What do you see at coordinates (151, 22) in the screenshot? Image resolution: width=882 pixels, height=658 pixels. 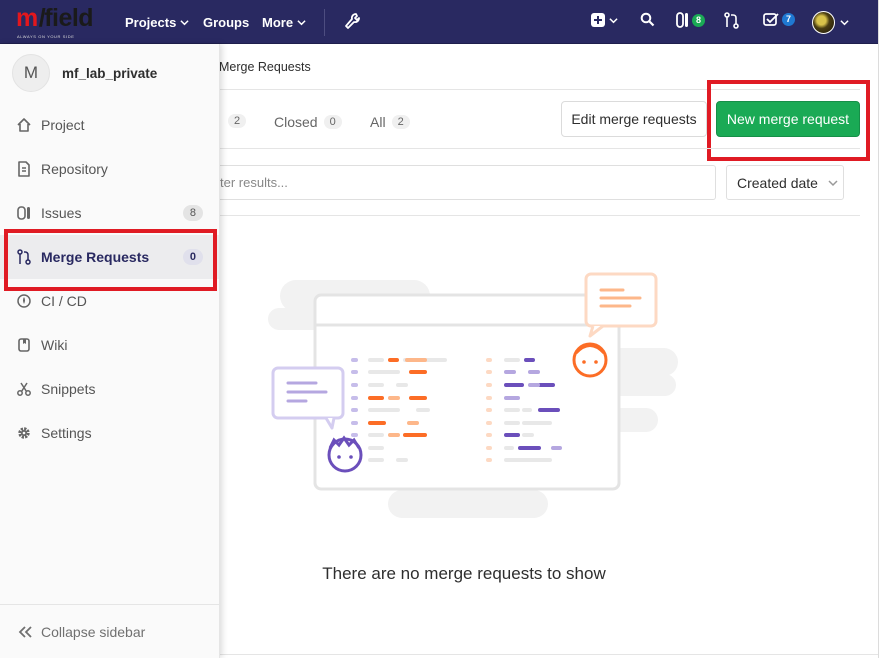 I see `nav-projects-label: Projects` at bounding box center [151, 22].